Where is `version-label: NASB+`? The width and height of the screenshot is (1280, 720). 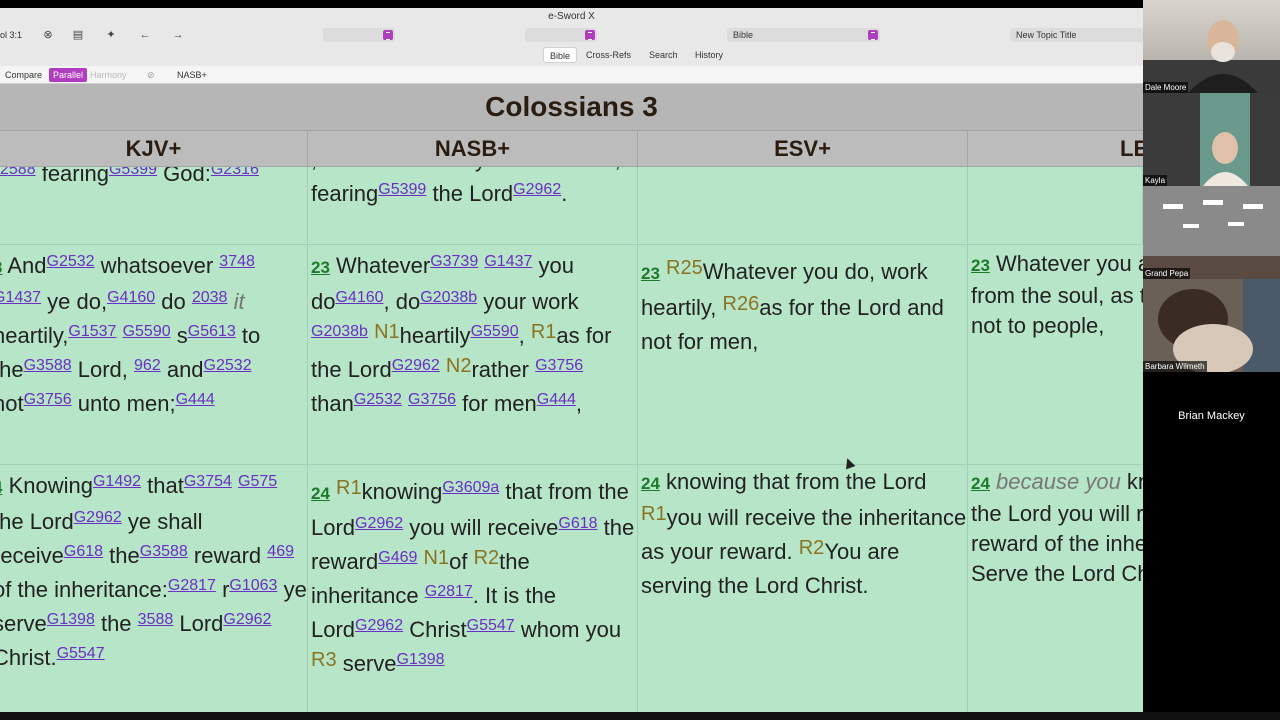 version-label: NASB+ is located at coordinates (192, 75).